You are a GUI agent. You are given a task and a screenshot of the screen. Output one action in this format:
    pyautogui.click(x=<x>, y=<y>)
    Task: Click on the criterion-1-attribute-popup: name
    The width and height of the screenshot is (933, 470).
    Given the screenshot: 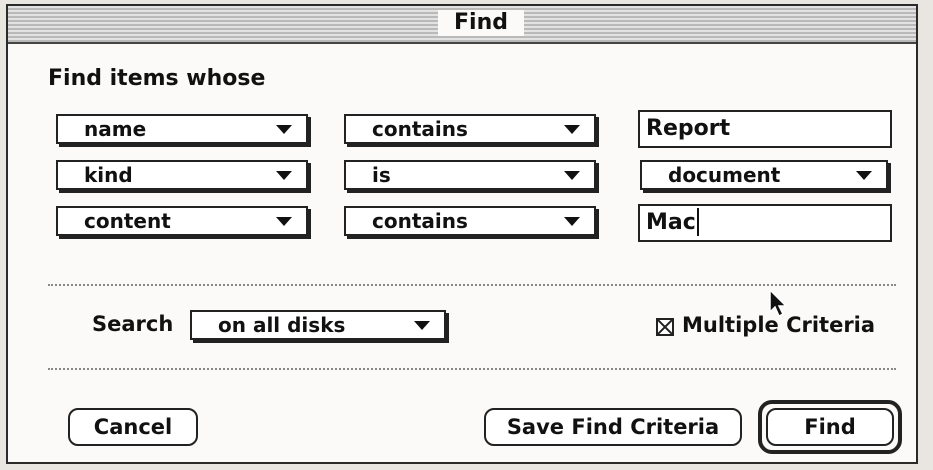 What is the action you would take?
    pyautogui.click(x=182, y=129)
    